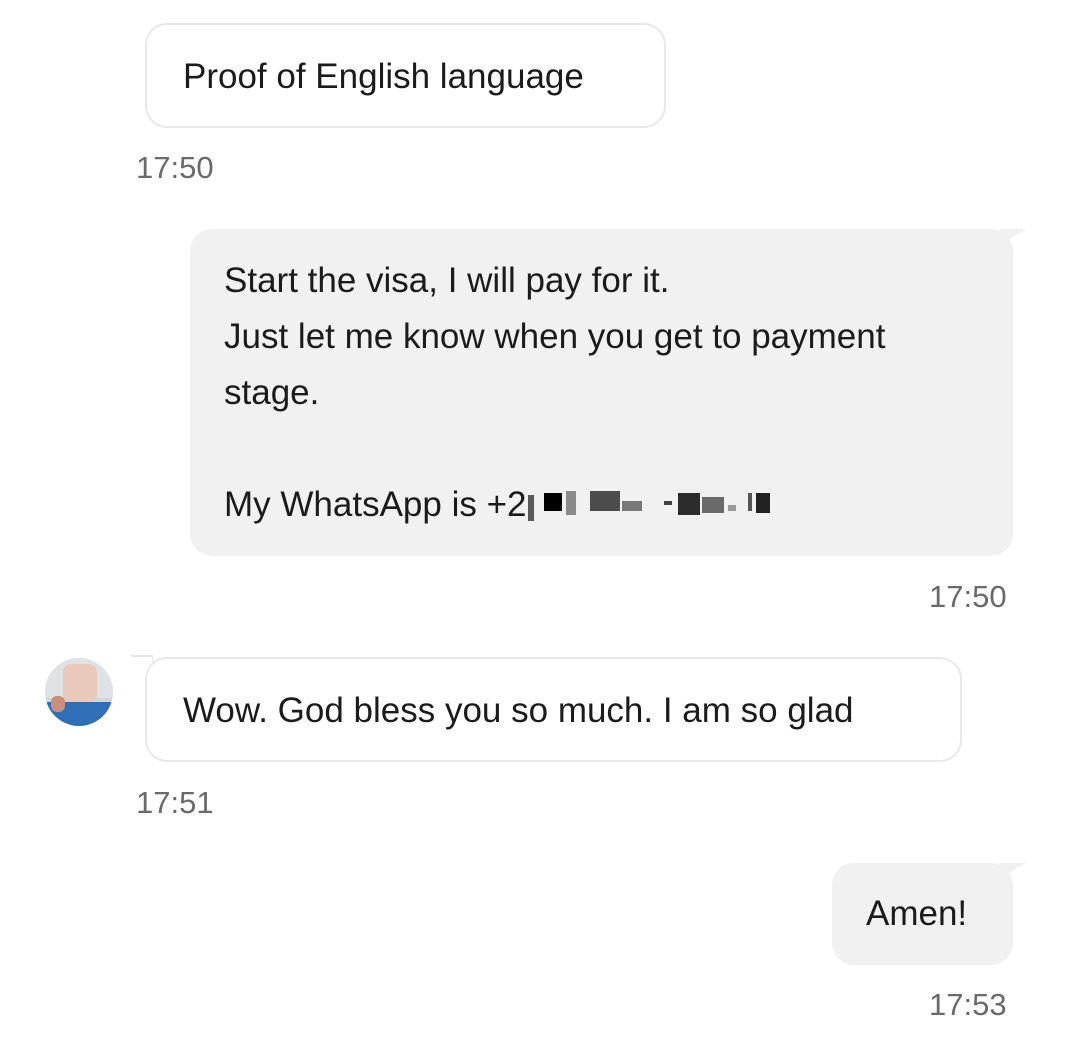 The image size is (1067, 1038). I want to click on message-text: Amen!, so click(917, 913).